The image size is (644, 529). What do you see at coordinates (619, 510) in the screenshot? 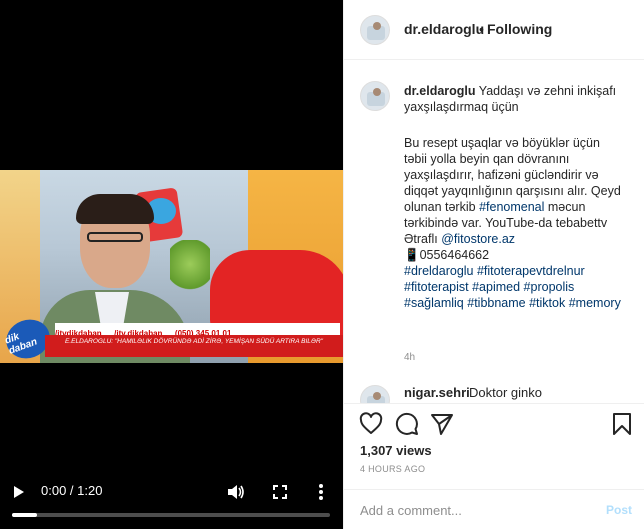
I see `post-button: Post` at bounding box center [619, 510].